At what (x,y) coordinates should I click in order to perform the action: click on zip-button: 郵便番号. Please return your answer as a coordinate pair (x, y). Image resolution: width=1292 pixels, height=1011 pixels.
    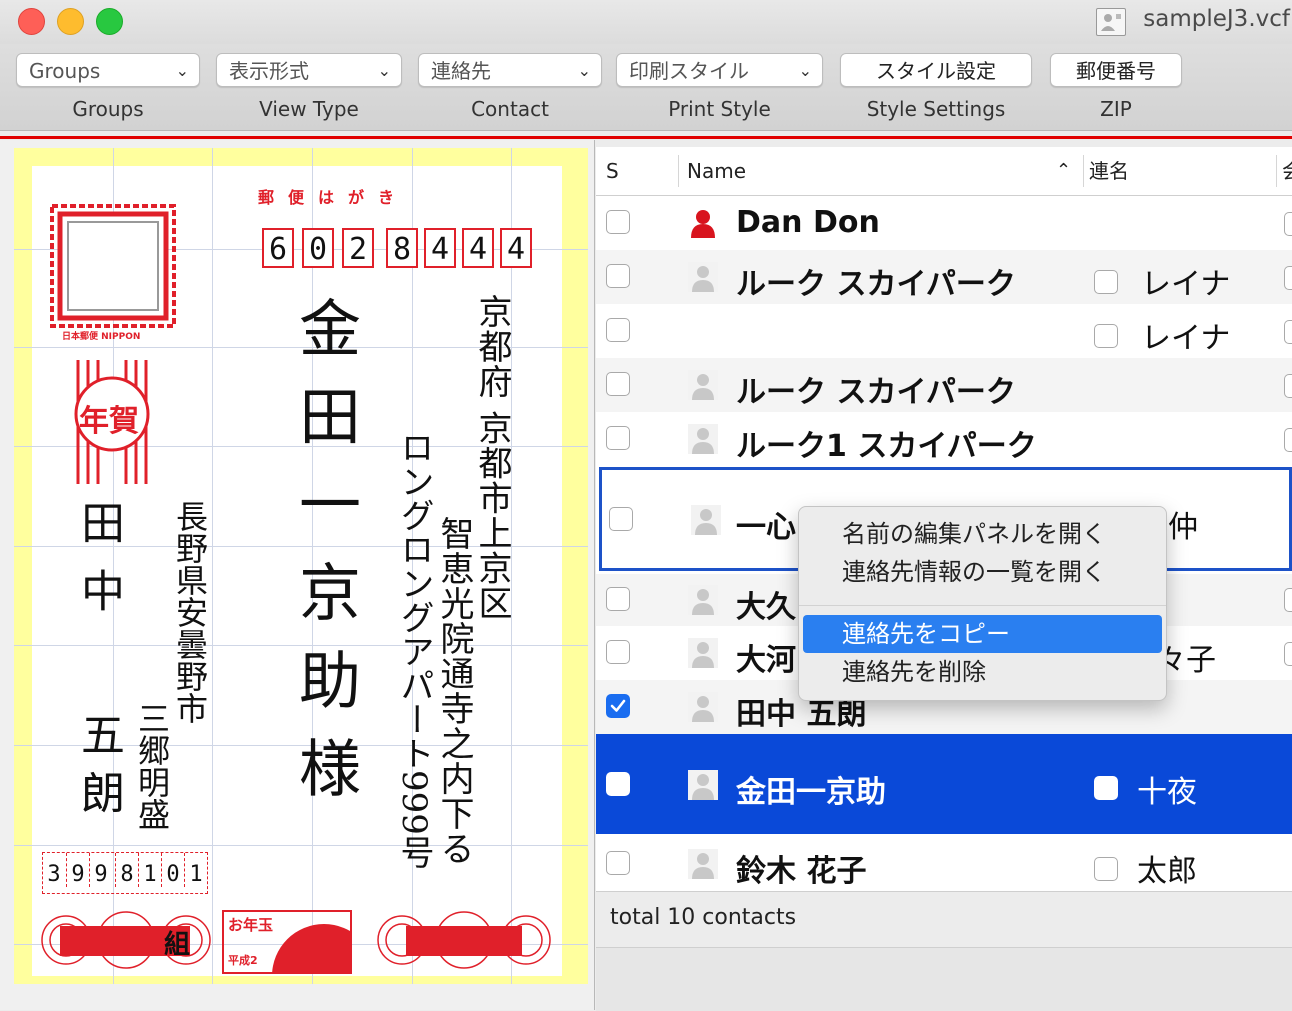
    Looking at the image, I should click on (1116, 70).